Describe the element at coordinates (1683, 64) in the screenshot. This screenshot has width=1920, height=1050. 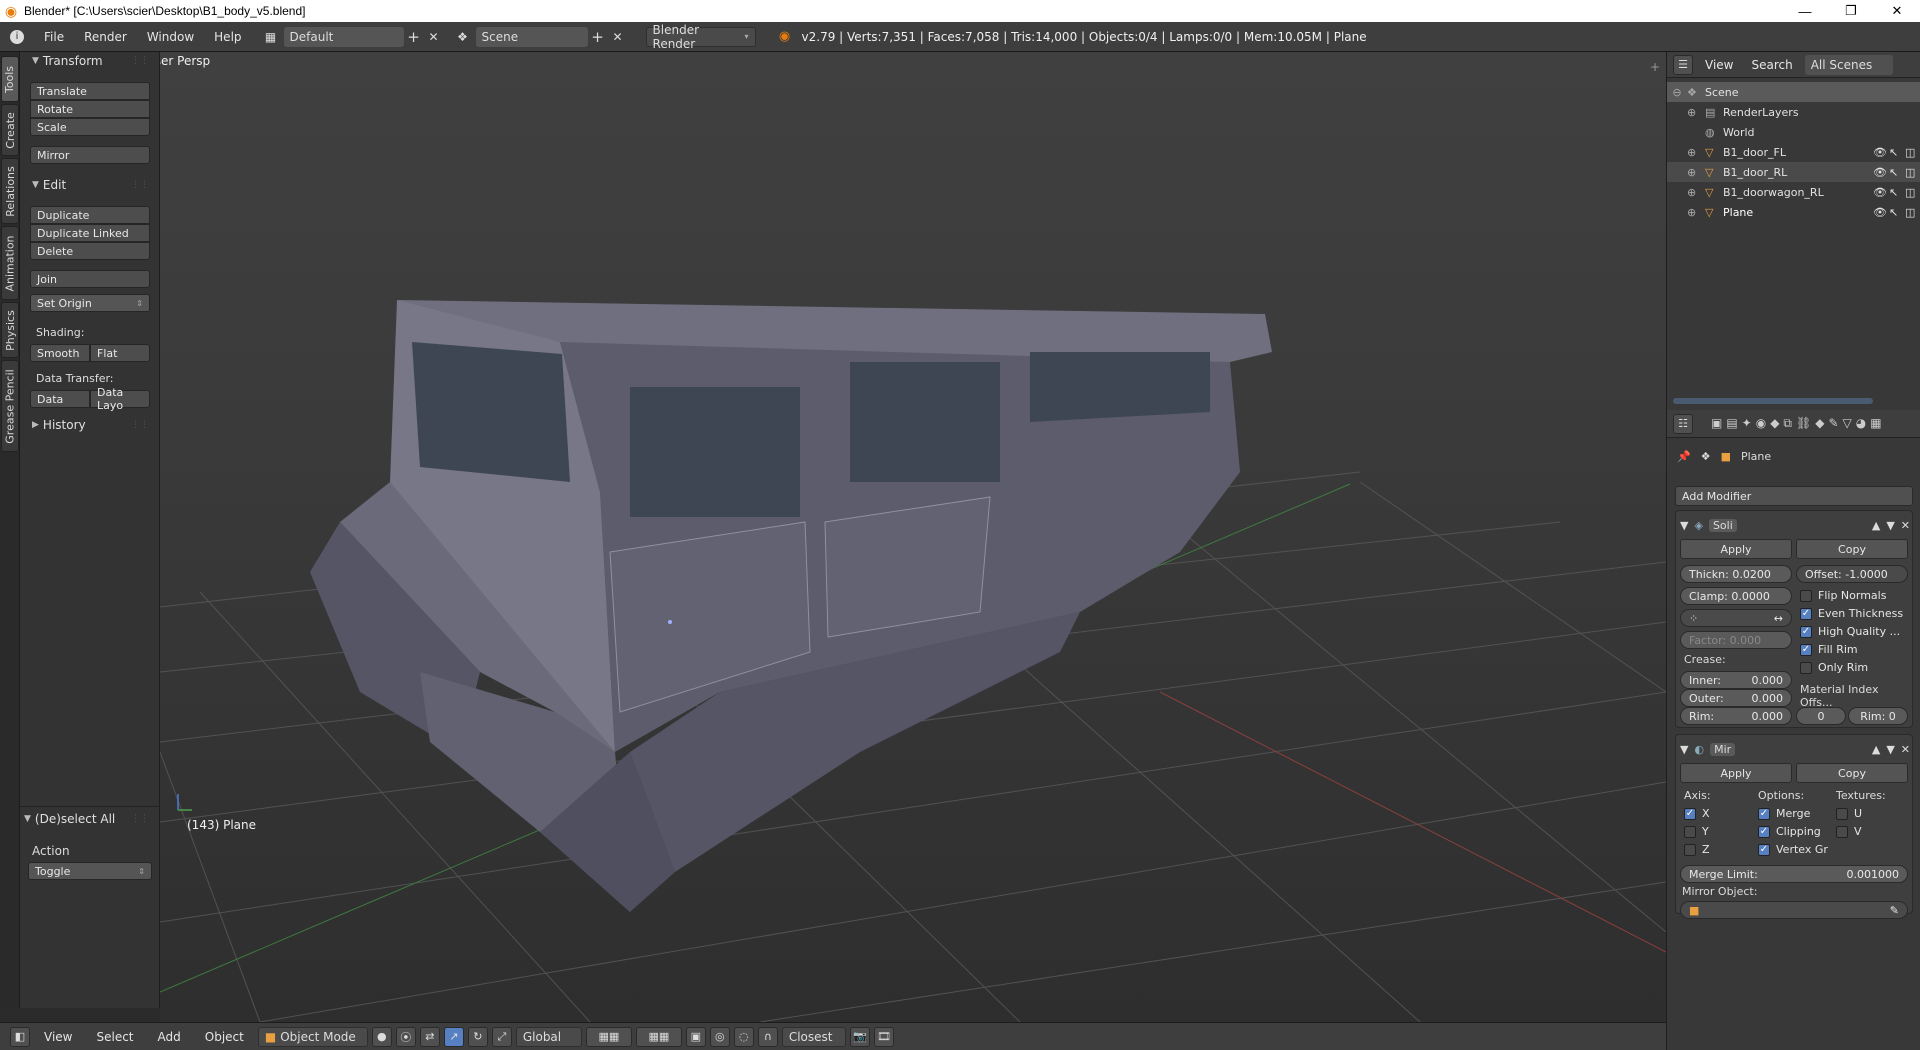
I see `outliner-editor-type-icon: ☰` at that location.